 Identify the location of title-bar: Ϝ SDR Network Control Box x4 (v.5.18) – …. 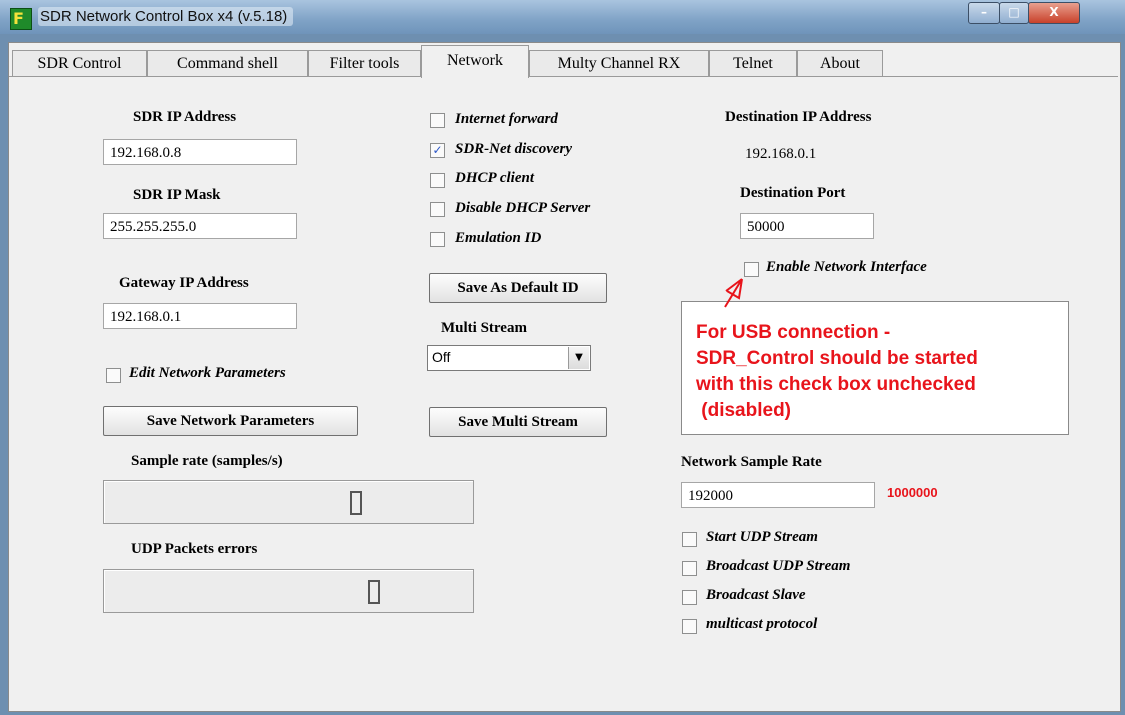
(562, 17).